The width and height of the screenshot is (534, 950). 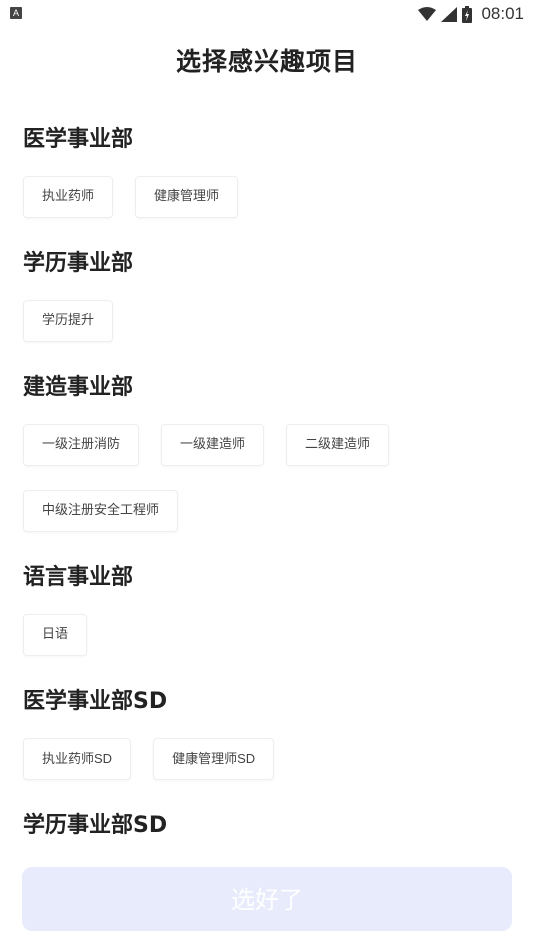 I want to click on confirm-button: 选好了, so click(x=267, y=899).